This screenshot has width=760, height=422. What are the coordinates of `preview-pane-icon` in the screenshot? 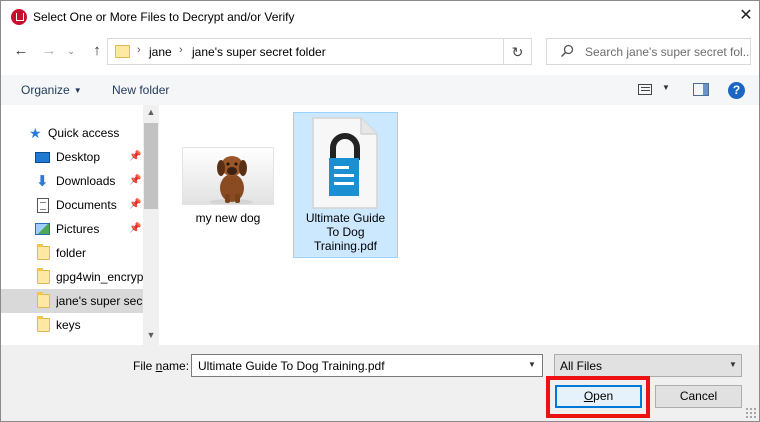 It's located at (701, 89).